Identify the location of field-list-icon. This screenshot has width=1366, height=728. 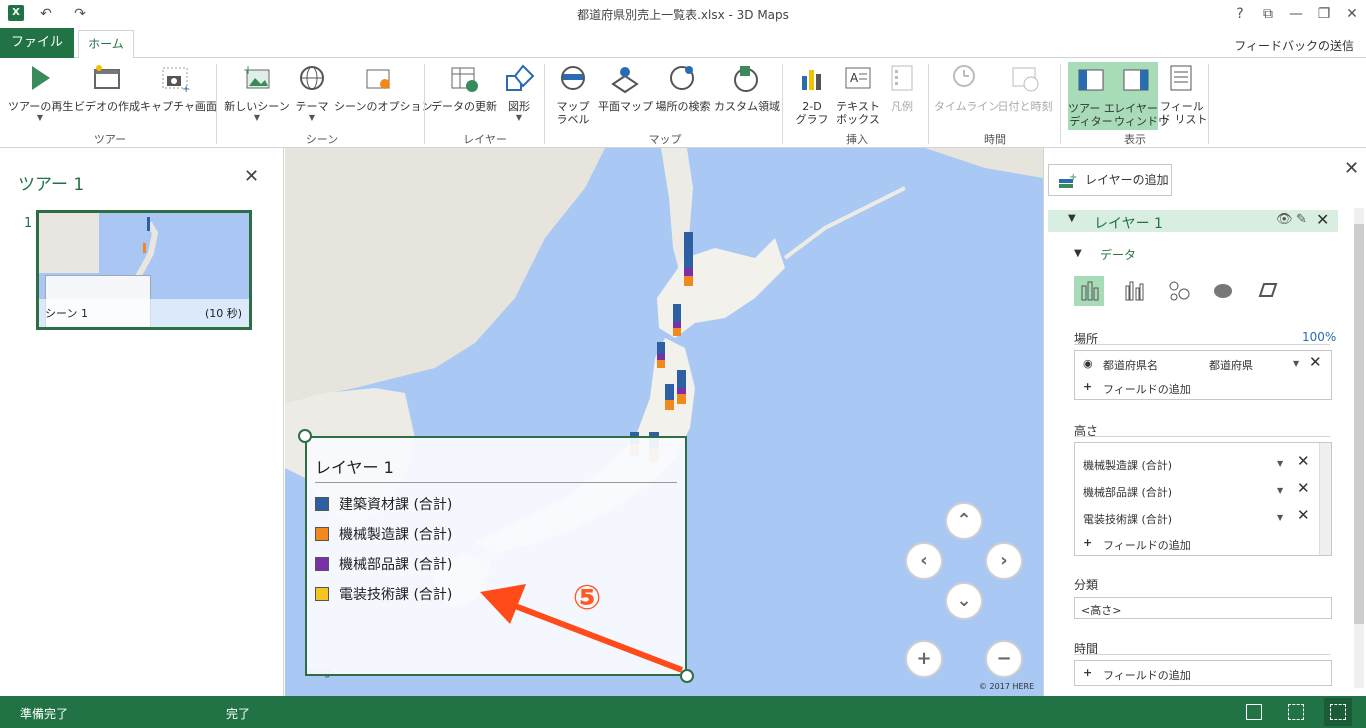
(1181, 78).